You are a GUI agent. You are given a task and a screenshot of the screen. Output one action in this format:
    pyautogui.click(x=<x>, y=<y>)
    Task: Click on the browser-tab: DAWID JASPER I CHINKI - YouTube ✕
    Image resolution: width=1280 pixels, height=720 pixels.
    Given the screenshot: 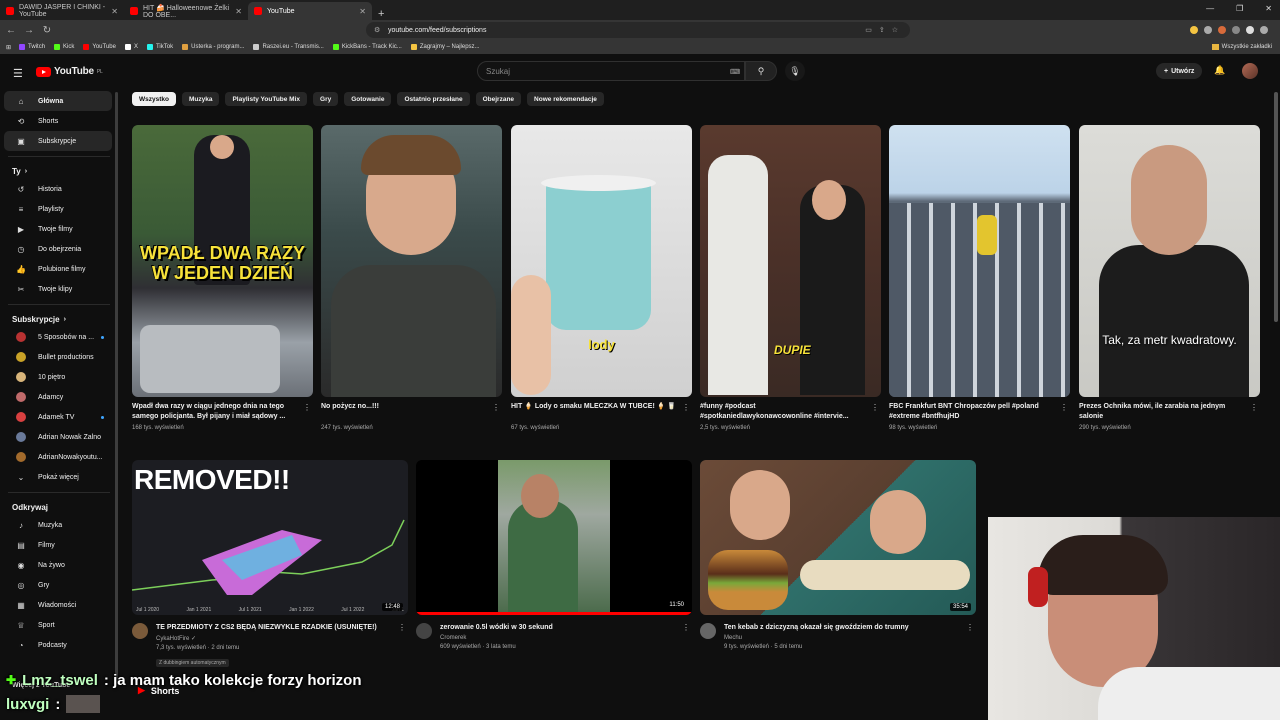 What is the action you would take?
    pyautogui.click(x=62, y=11)
    